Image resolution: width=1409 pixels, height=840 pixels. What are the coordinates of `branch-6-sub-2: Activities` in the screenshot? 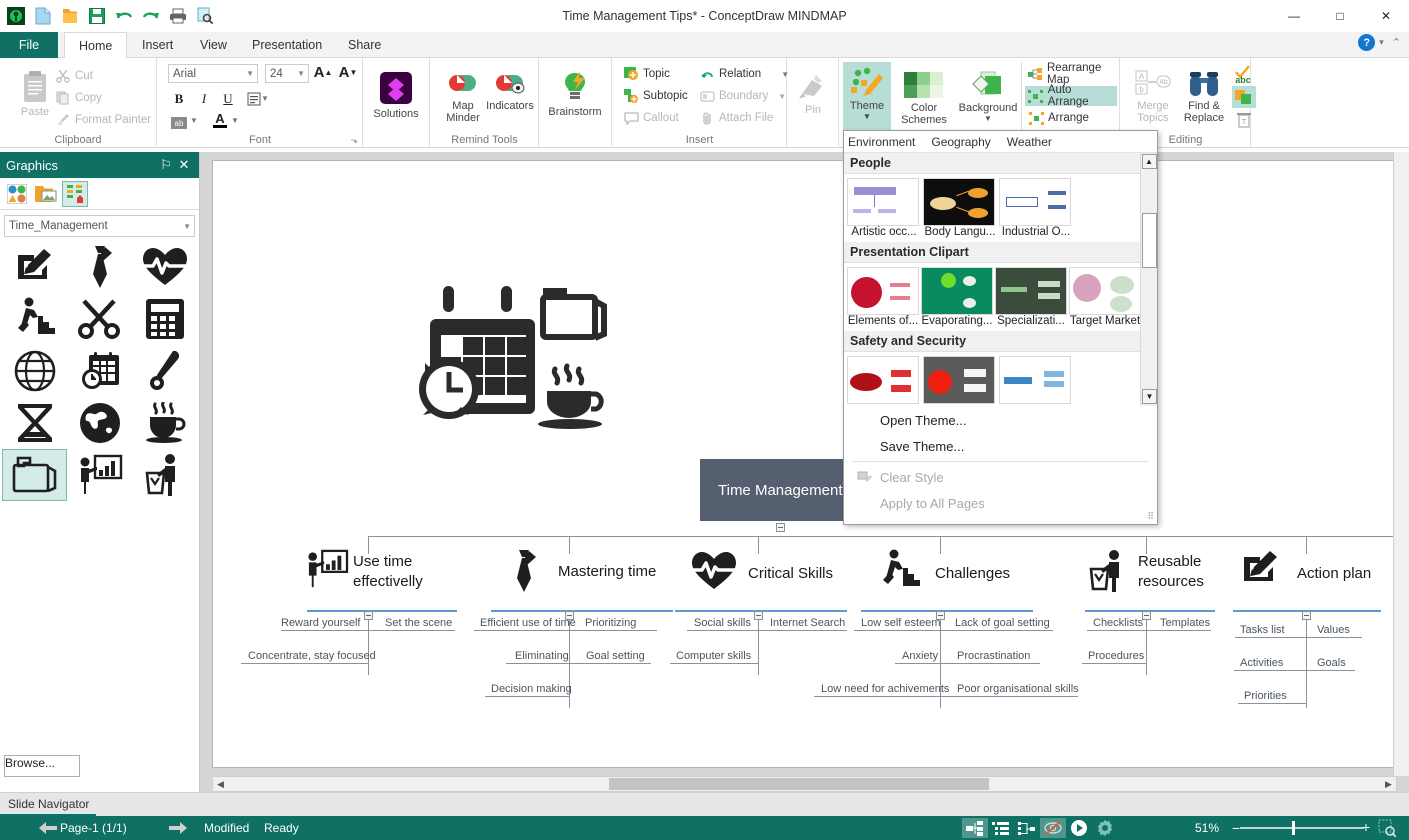 It's located at (1261, 663).